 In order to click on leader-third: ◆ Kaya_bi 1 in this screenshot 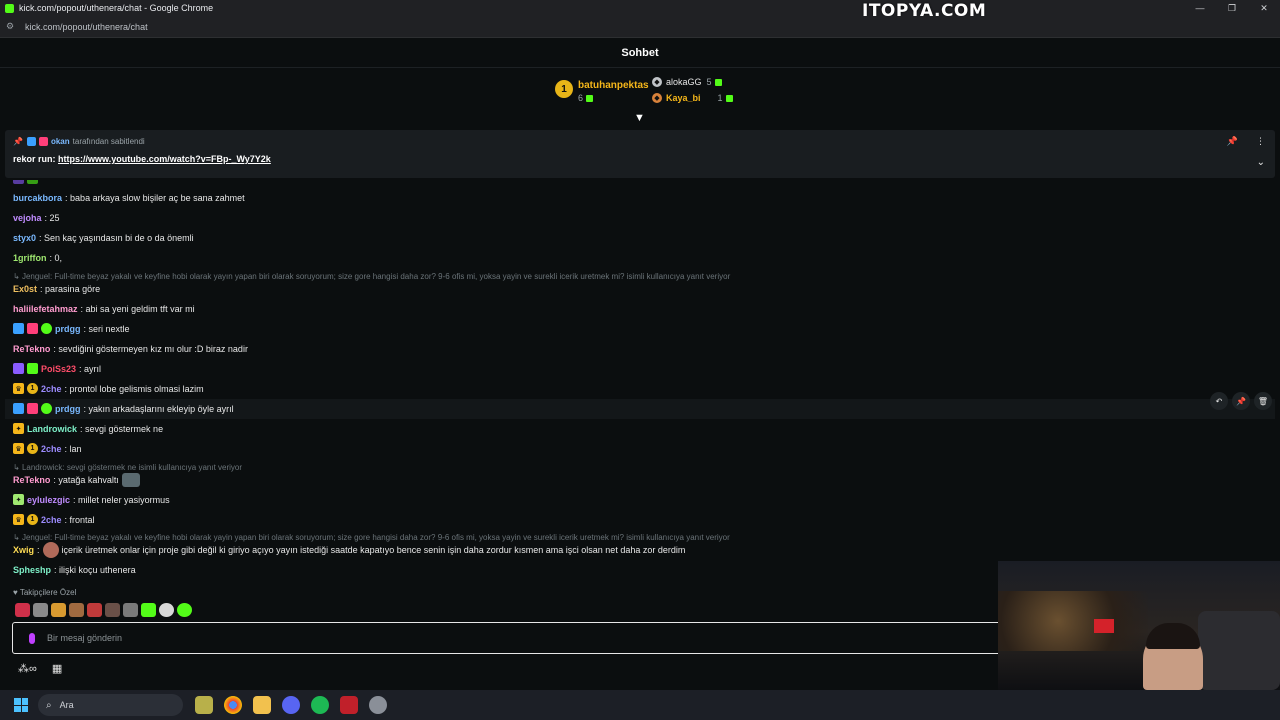, I will do `click(692, 98)`.